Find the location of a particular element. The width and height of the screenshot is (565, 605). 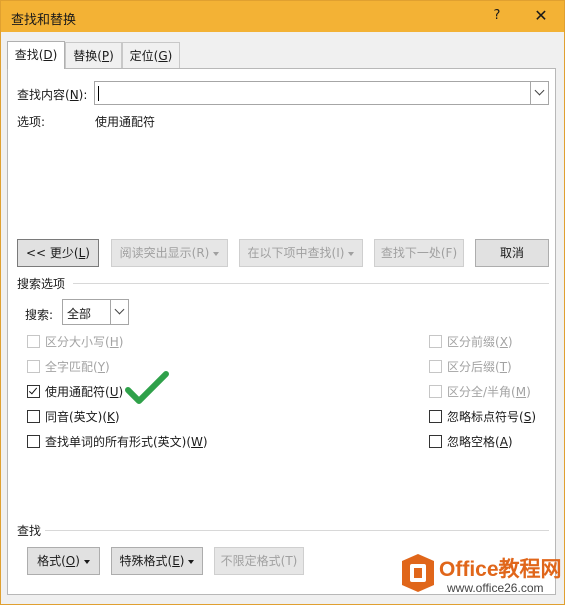

search-scope-label: 搜索: is located at coordinates (39, 314).